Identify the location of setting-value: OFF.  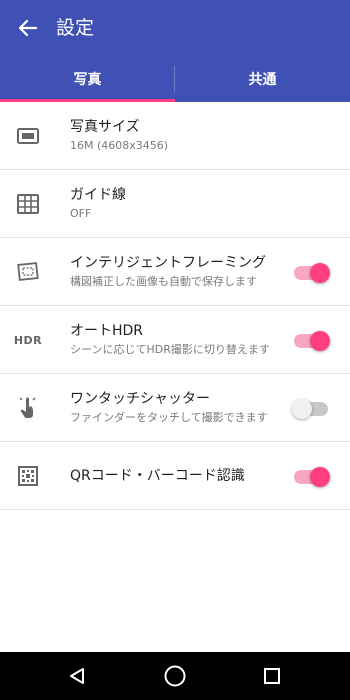
(81, 213).